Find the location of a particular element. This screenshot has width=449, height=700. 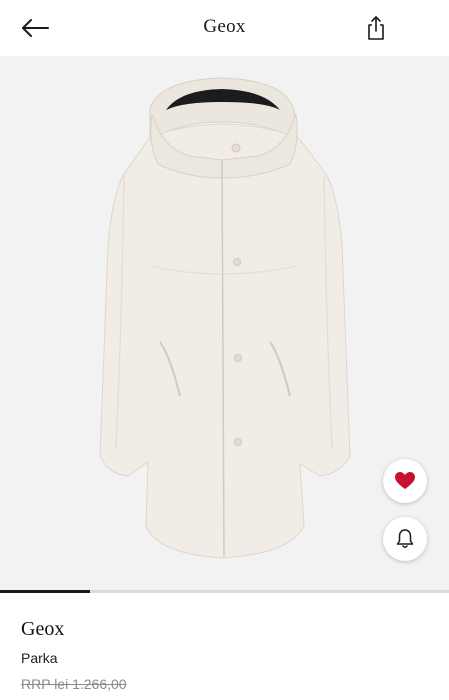

product-brand: Geox is located at coordinates (221, 629).